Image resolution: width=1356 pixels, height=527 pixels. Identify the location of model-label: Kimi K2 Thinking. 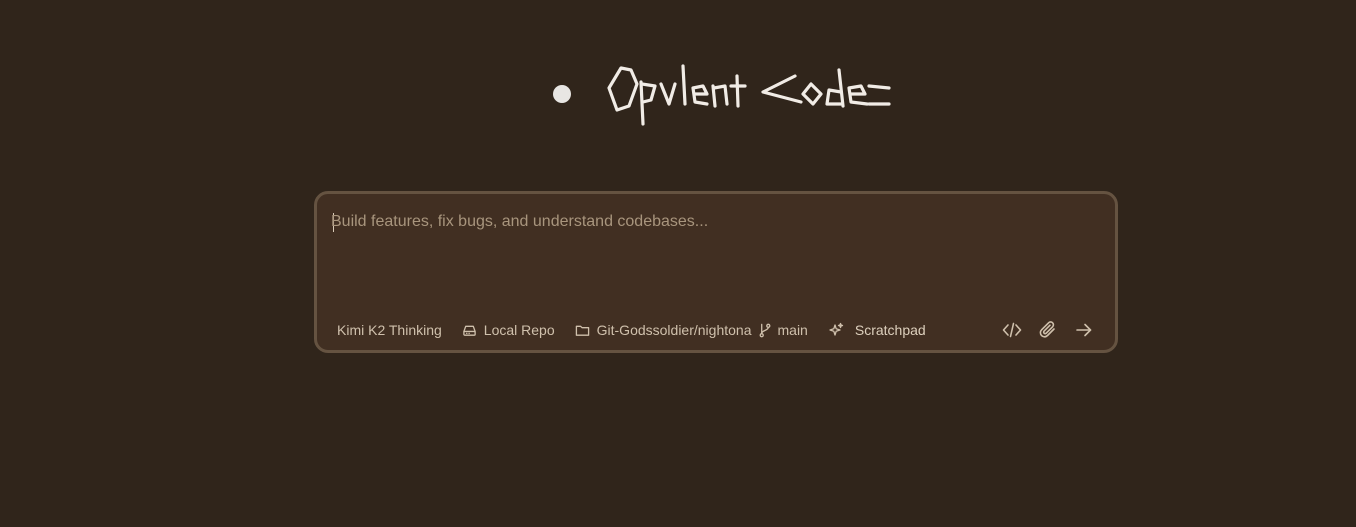
(389, 330).